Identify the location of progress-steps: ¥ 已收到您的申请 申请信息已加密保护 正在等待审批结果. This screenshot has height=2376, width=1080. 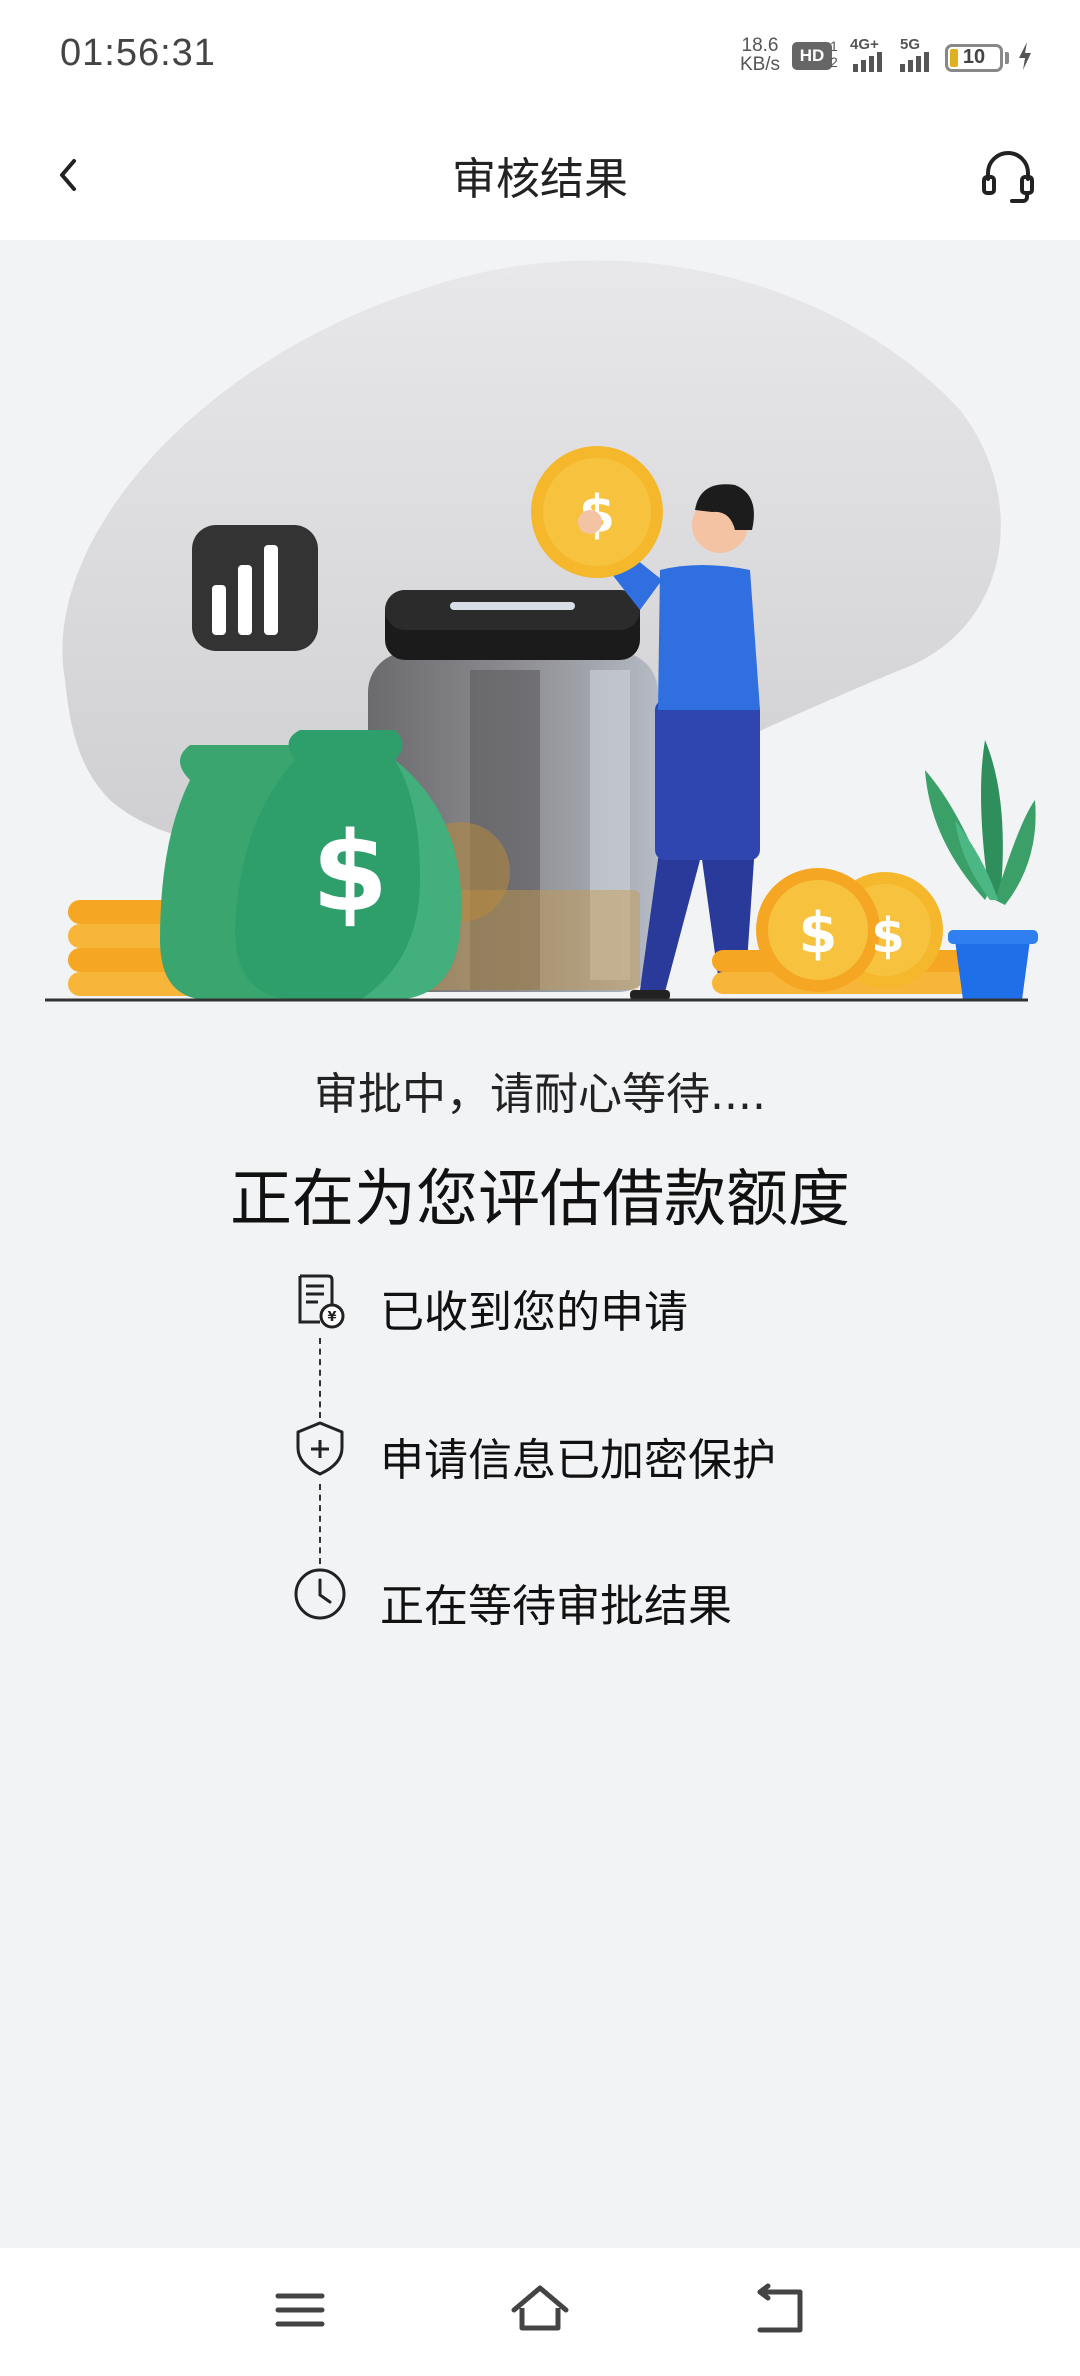
(590, 1460).